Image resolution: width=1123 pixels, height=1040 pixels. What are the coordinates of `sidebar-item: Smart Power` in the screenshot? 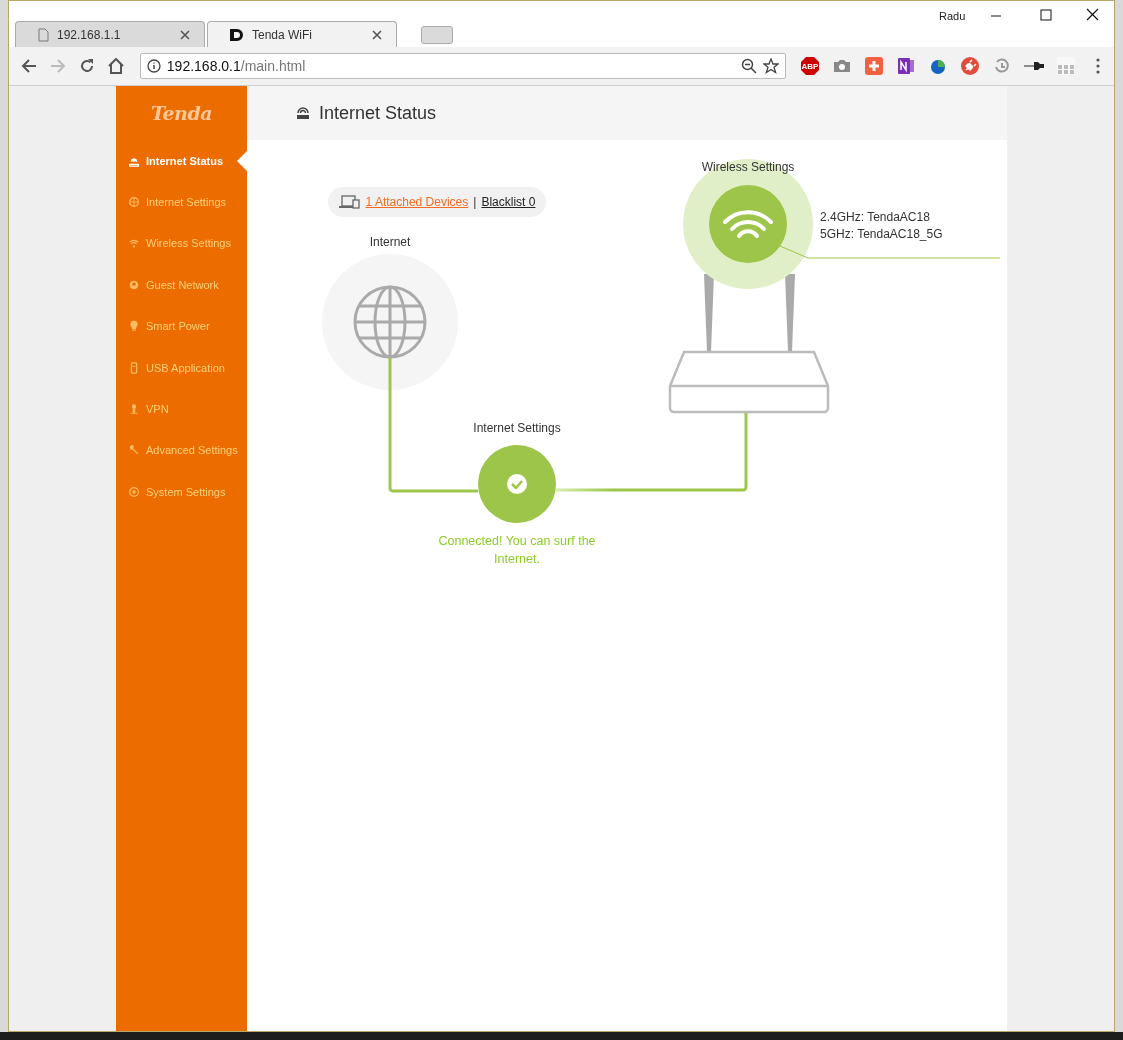 It's located at (181, 326).